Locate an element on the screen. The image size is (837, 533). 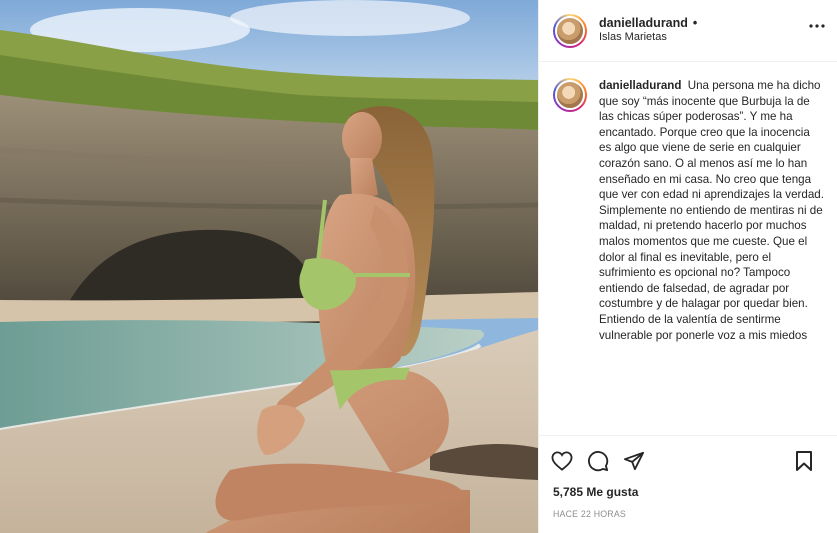
post-timestamp: HACE 22 HORAS is located at coordinates (688, 518).